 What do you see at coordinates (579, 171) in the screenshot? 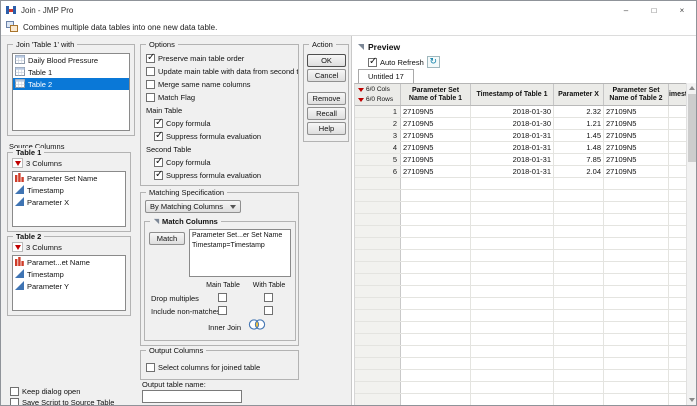
I see `cell-param-x: 2.04` at bounding box center [579, 171].